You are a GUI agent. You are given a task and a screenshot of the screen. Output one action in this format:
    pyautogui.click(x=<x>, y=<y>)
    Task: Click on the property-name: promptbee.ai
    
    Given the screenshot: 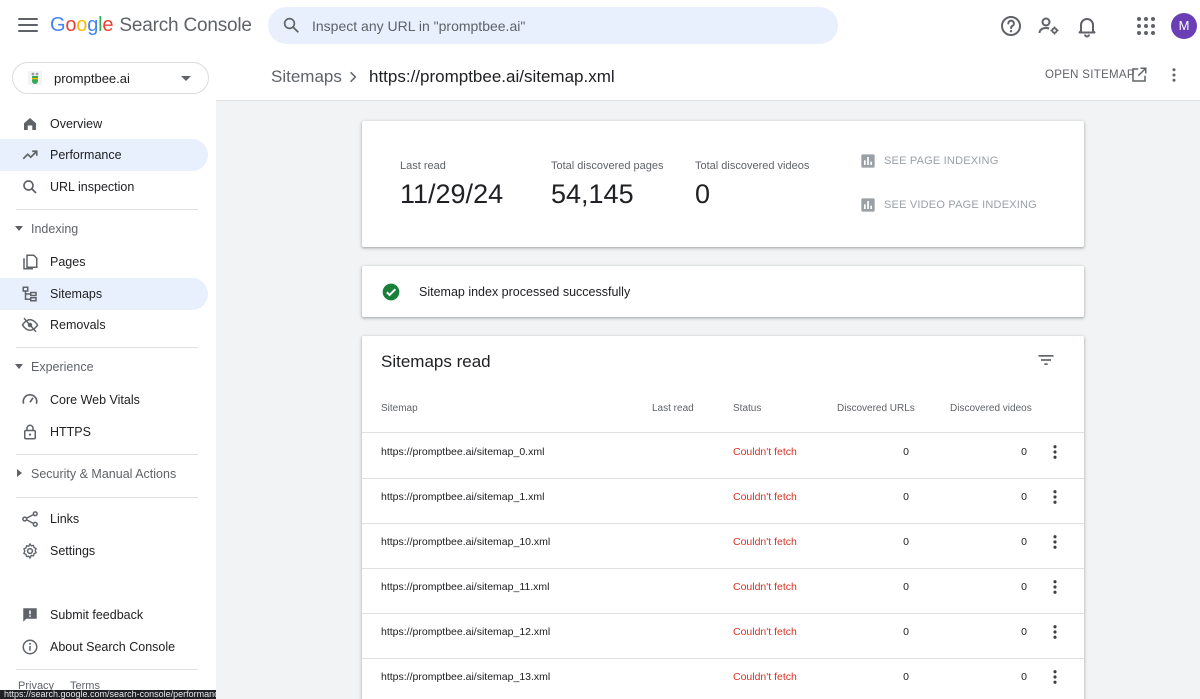 What is the action you would take?
    pyautogui.click(x=92, y=78)
    